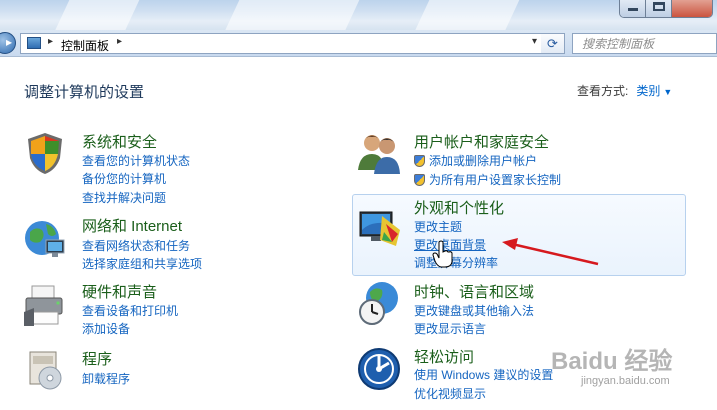 The height and width of the screenshot is (410, 717). Describe the element at coordinates (130, 310) in the screenshot. I see `link-devices-printers: 查看设备和打印机` at that location.